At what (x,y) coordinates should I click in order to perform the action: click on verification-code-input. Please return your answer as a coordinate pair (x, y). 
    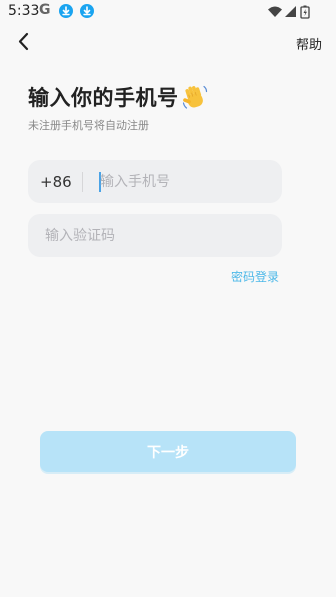
    Looking at the image, I should click on (155, 236).